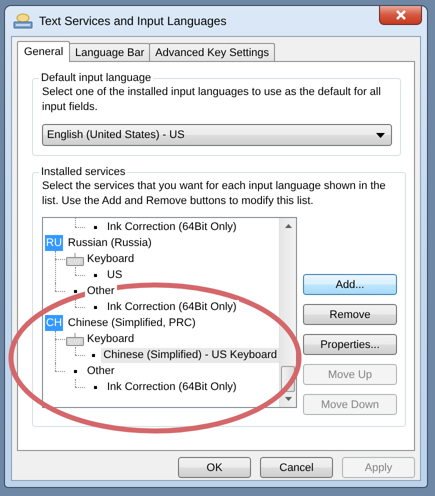  Describe the element at coordinates (110, 243) in the screenshot. I see `tree-item: Russian (Russia)` at that location.